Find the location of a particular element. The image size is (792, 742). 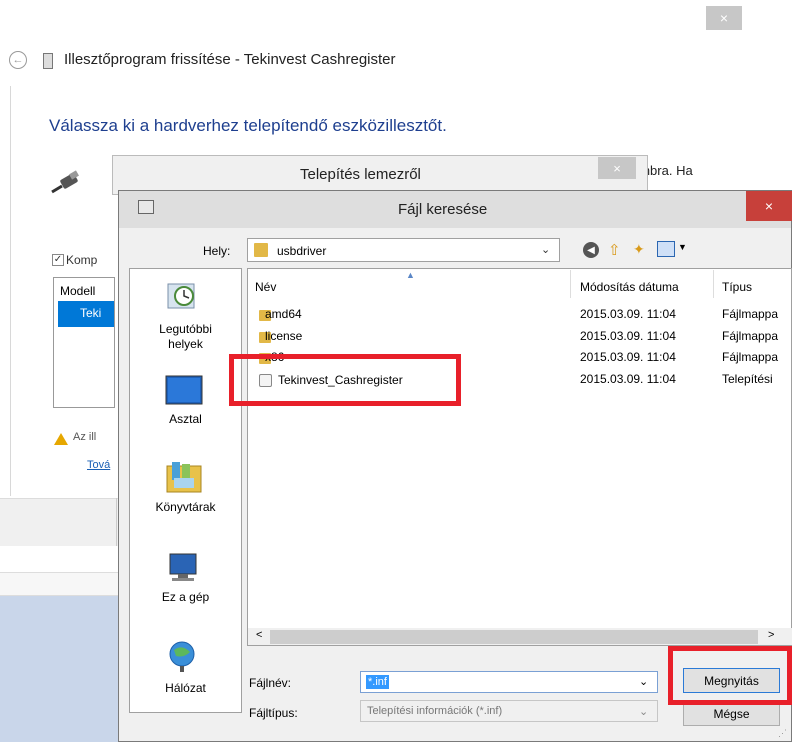

desktop-icon is located at coordinates (184, 391).